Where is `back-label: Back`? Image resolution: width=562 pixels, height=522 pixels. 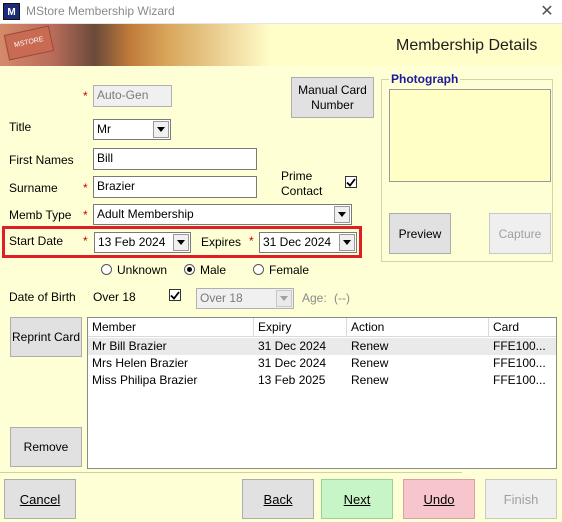
back-label: Back is located at coordinates (278, 499).